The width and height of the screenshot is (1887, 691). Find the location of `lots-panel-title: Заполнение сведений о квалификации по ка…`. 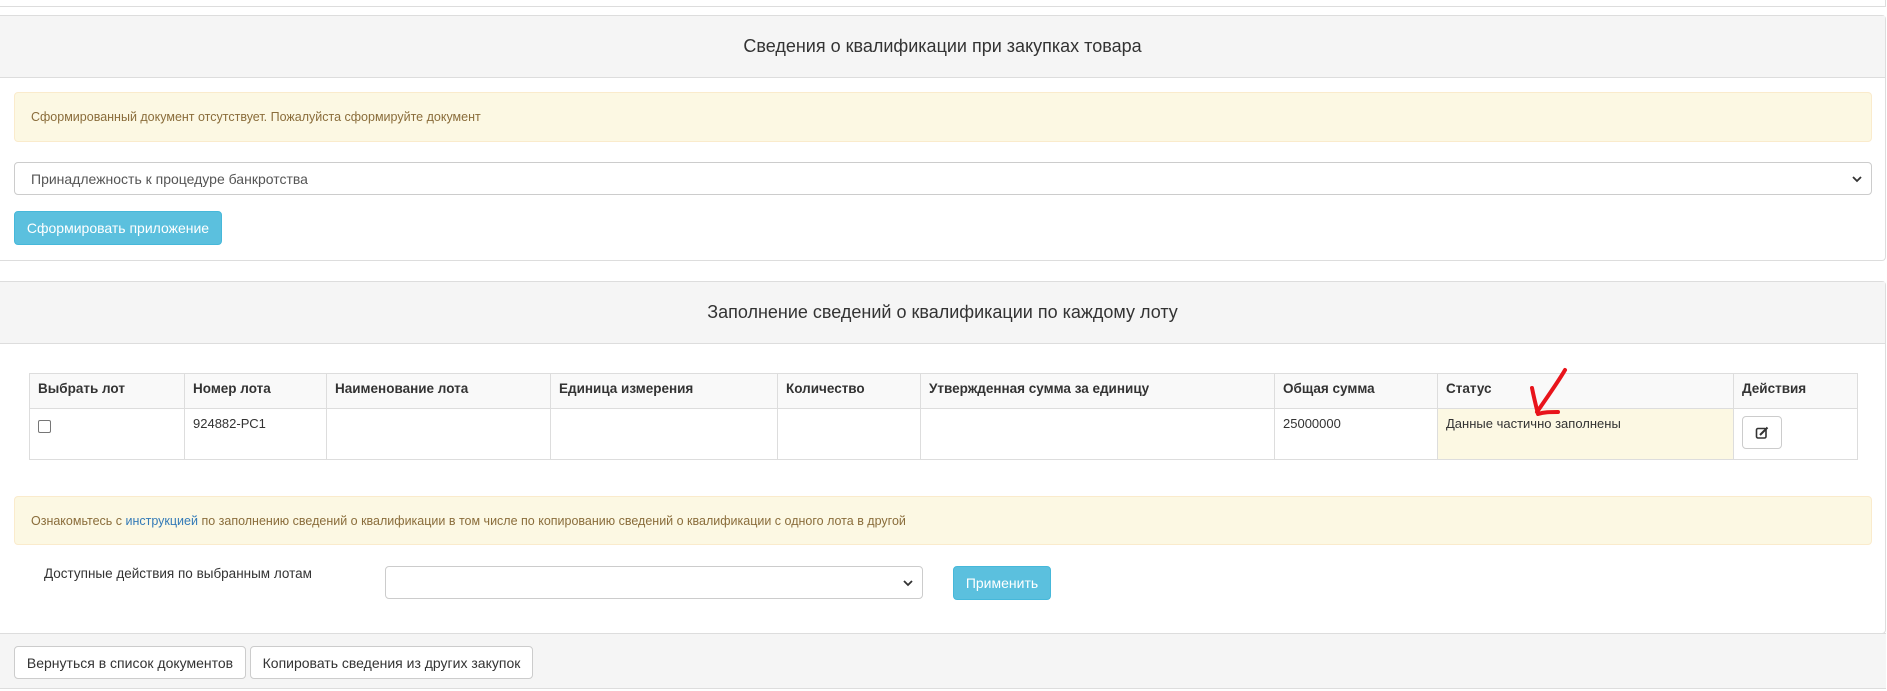

lots-panel-title: Заполнение сведений о квалификации по ка… is located at coordinates (942, 313).